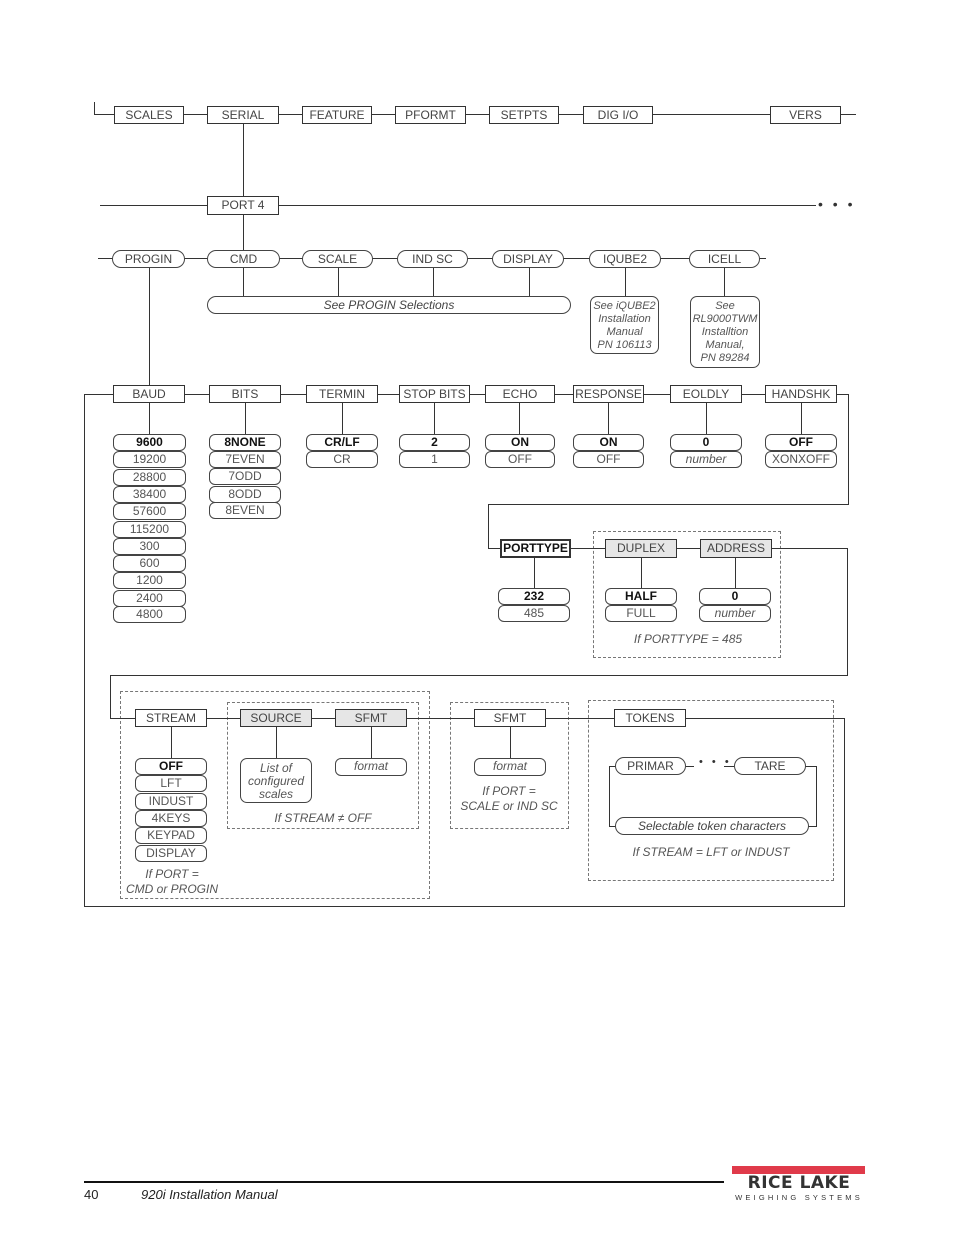 The width and height of the screenshot is (954, 1235). What do you see at coordinates (510, 718) in the screenshot?
I see `param-sfmt-scale: SFMT` at bounding box center [510, 718].